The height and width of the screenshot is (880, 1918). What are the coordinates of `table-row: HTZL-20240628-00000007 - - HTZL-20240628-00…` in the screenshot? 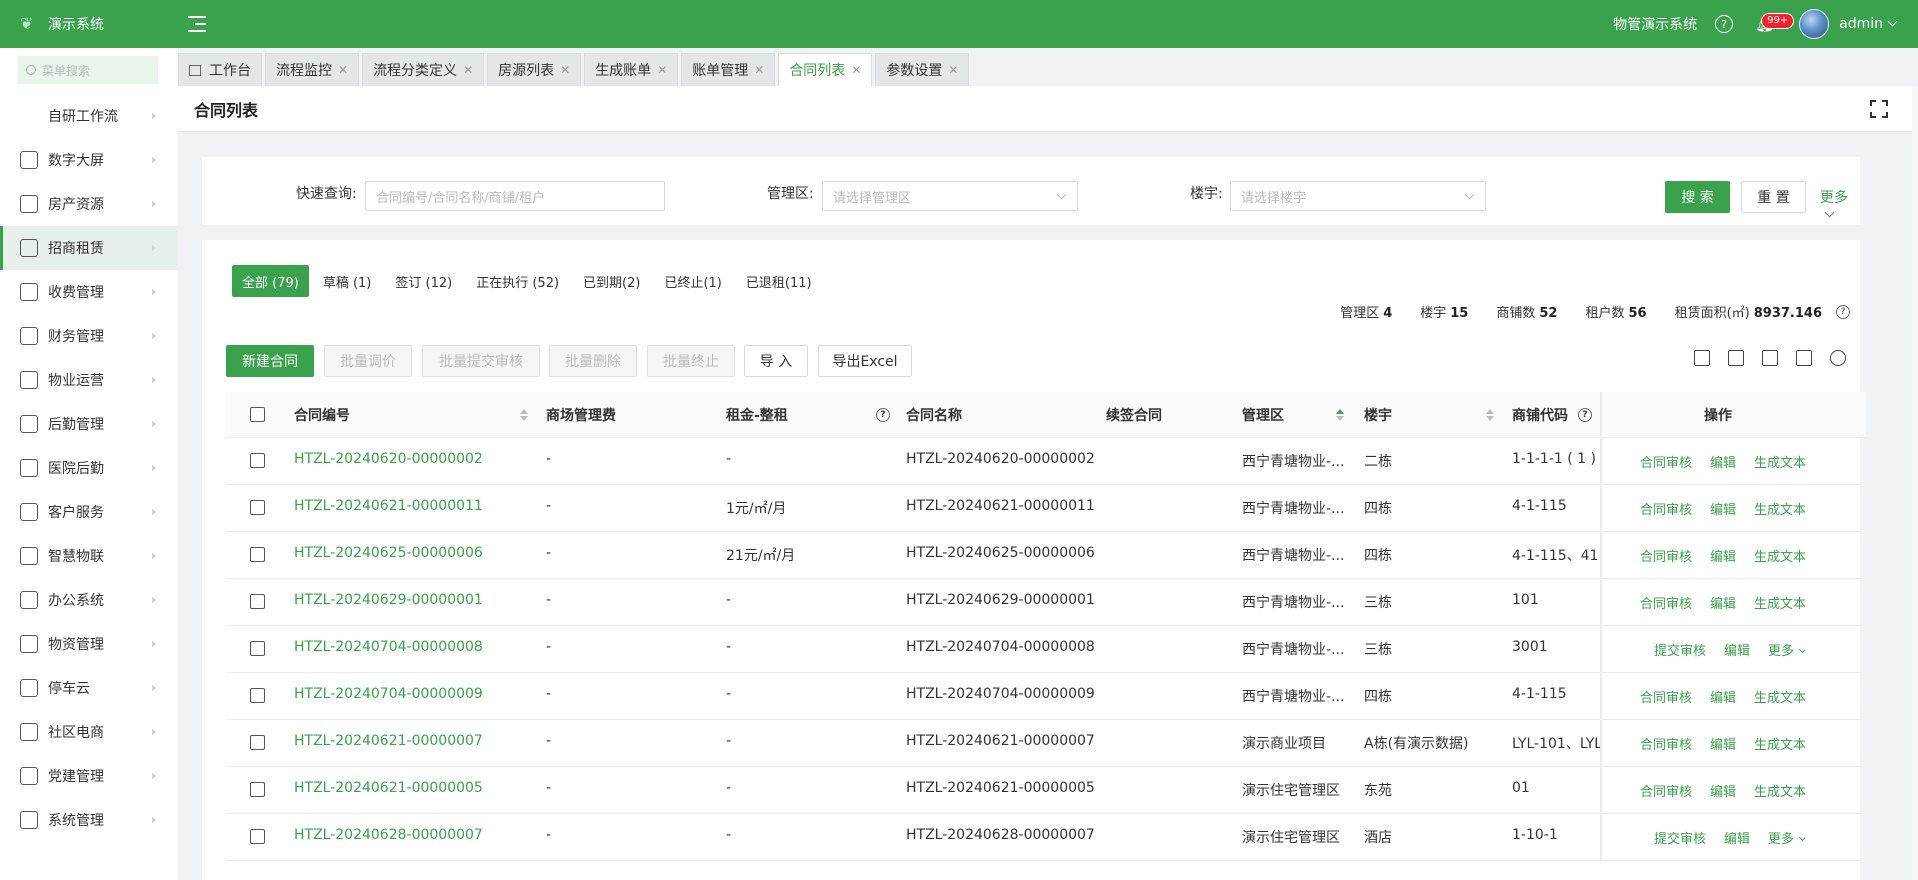 It's located at (1046, 837).